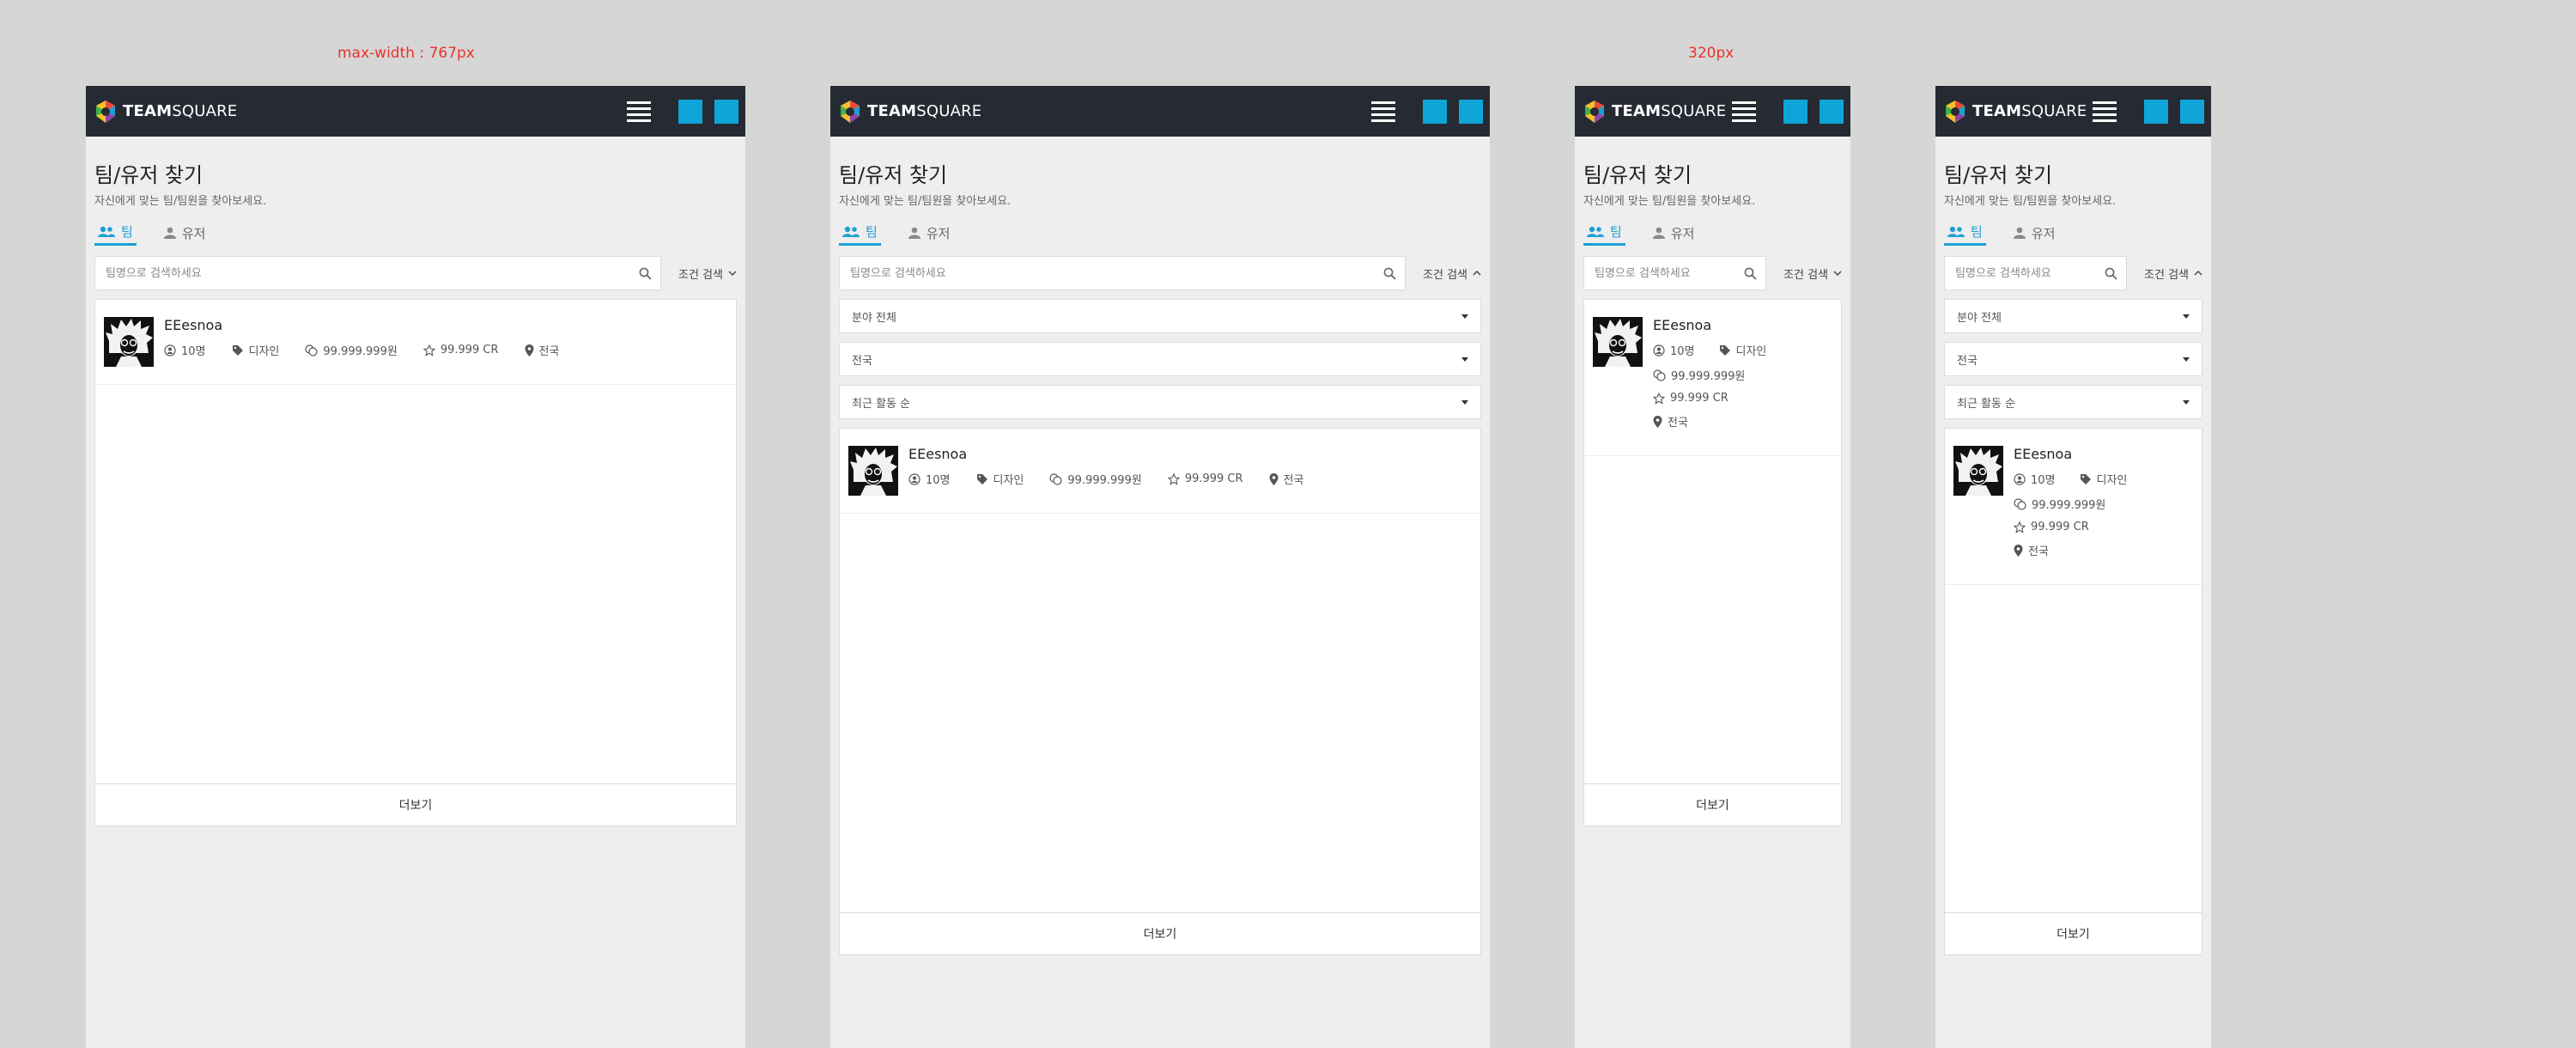 This screenshot has width=2576, height=1048. What do you see at coordinates (1670, 202) in the screenshot?
I see `page-subtitle: 자신에게 맞는 팀/팀원을 찾아보세요.` at bounding box center [1670, 202].